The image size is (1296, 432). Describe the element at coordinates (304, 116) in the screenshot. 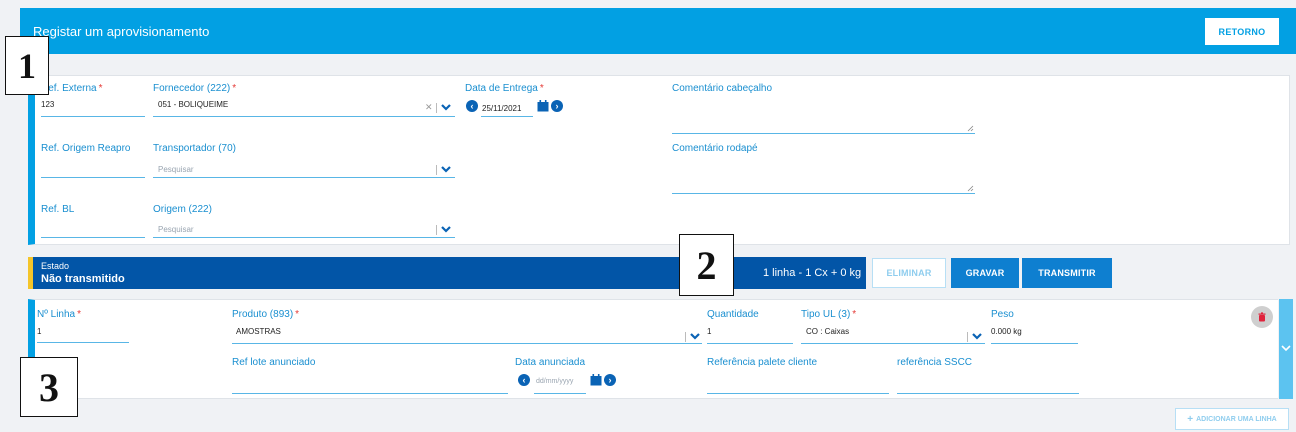

I see `fornecedor-underline` at that location.